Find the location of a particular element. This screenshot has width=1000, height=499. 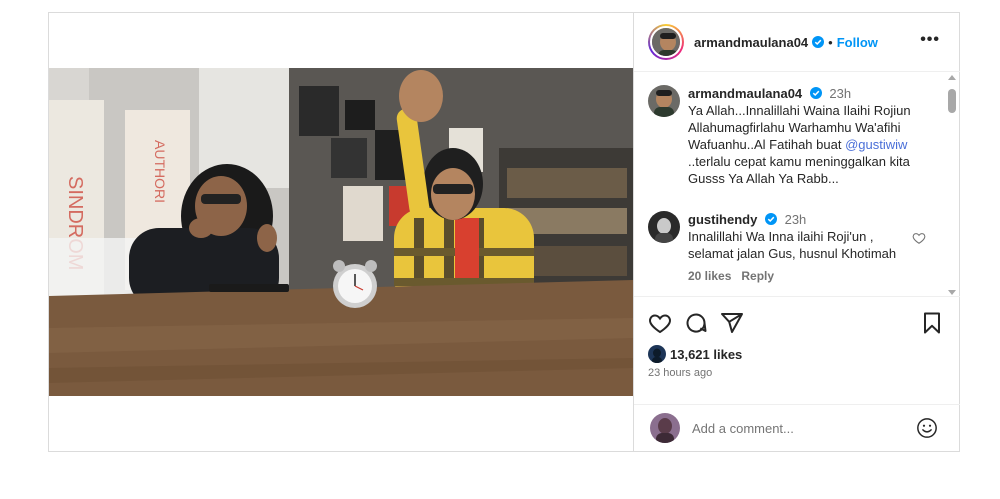

liker-avatar is located at coordinates (657, 354).